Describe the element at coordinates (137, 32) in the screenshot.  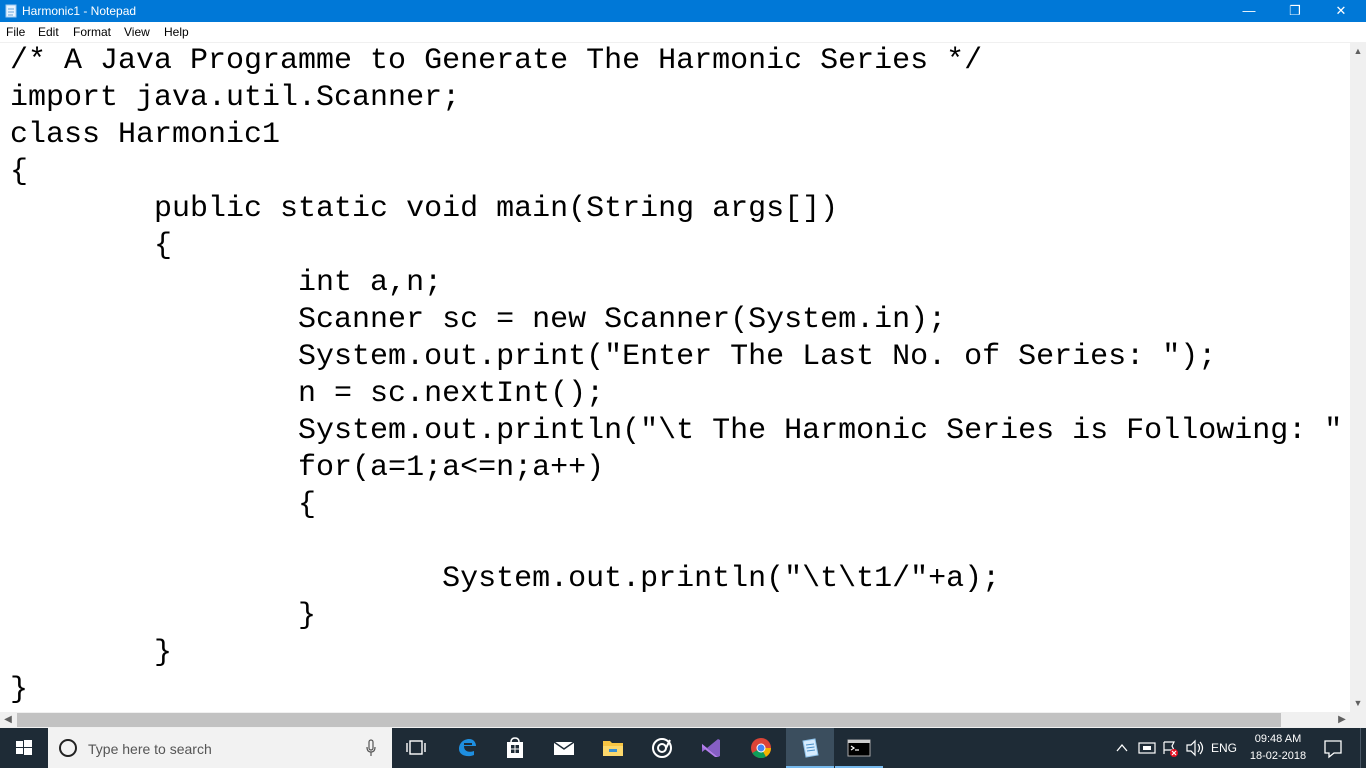
I see `menu-view: View` at that location.